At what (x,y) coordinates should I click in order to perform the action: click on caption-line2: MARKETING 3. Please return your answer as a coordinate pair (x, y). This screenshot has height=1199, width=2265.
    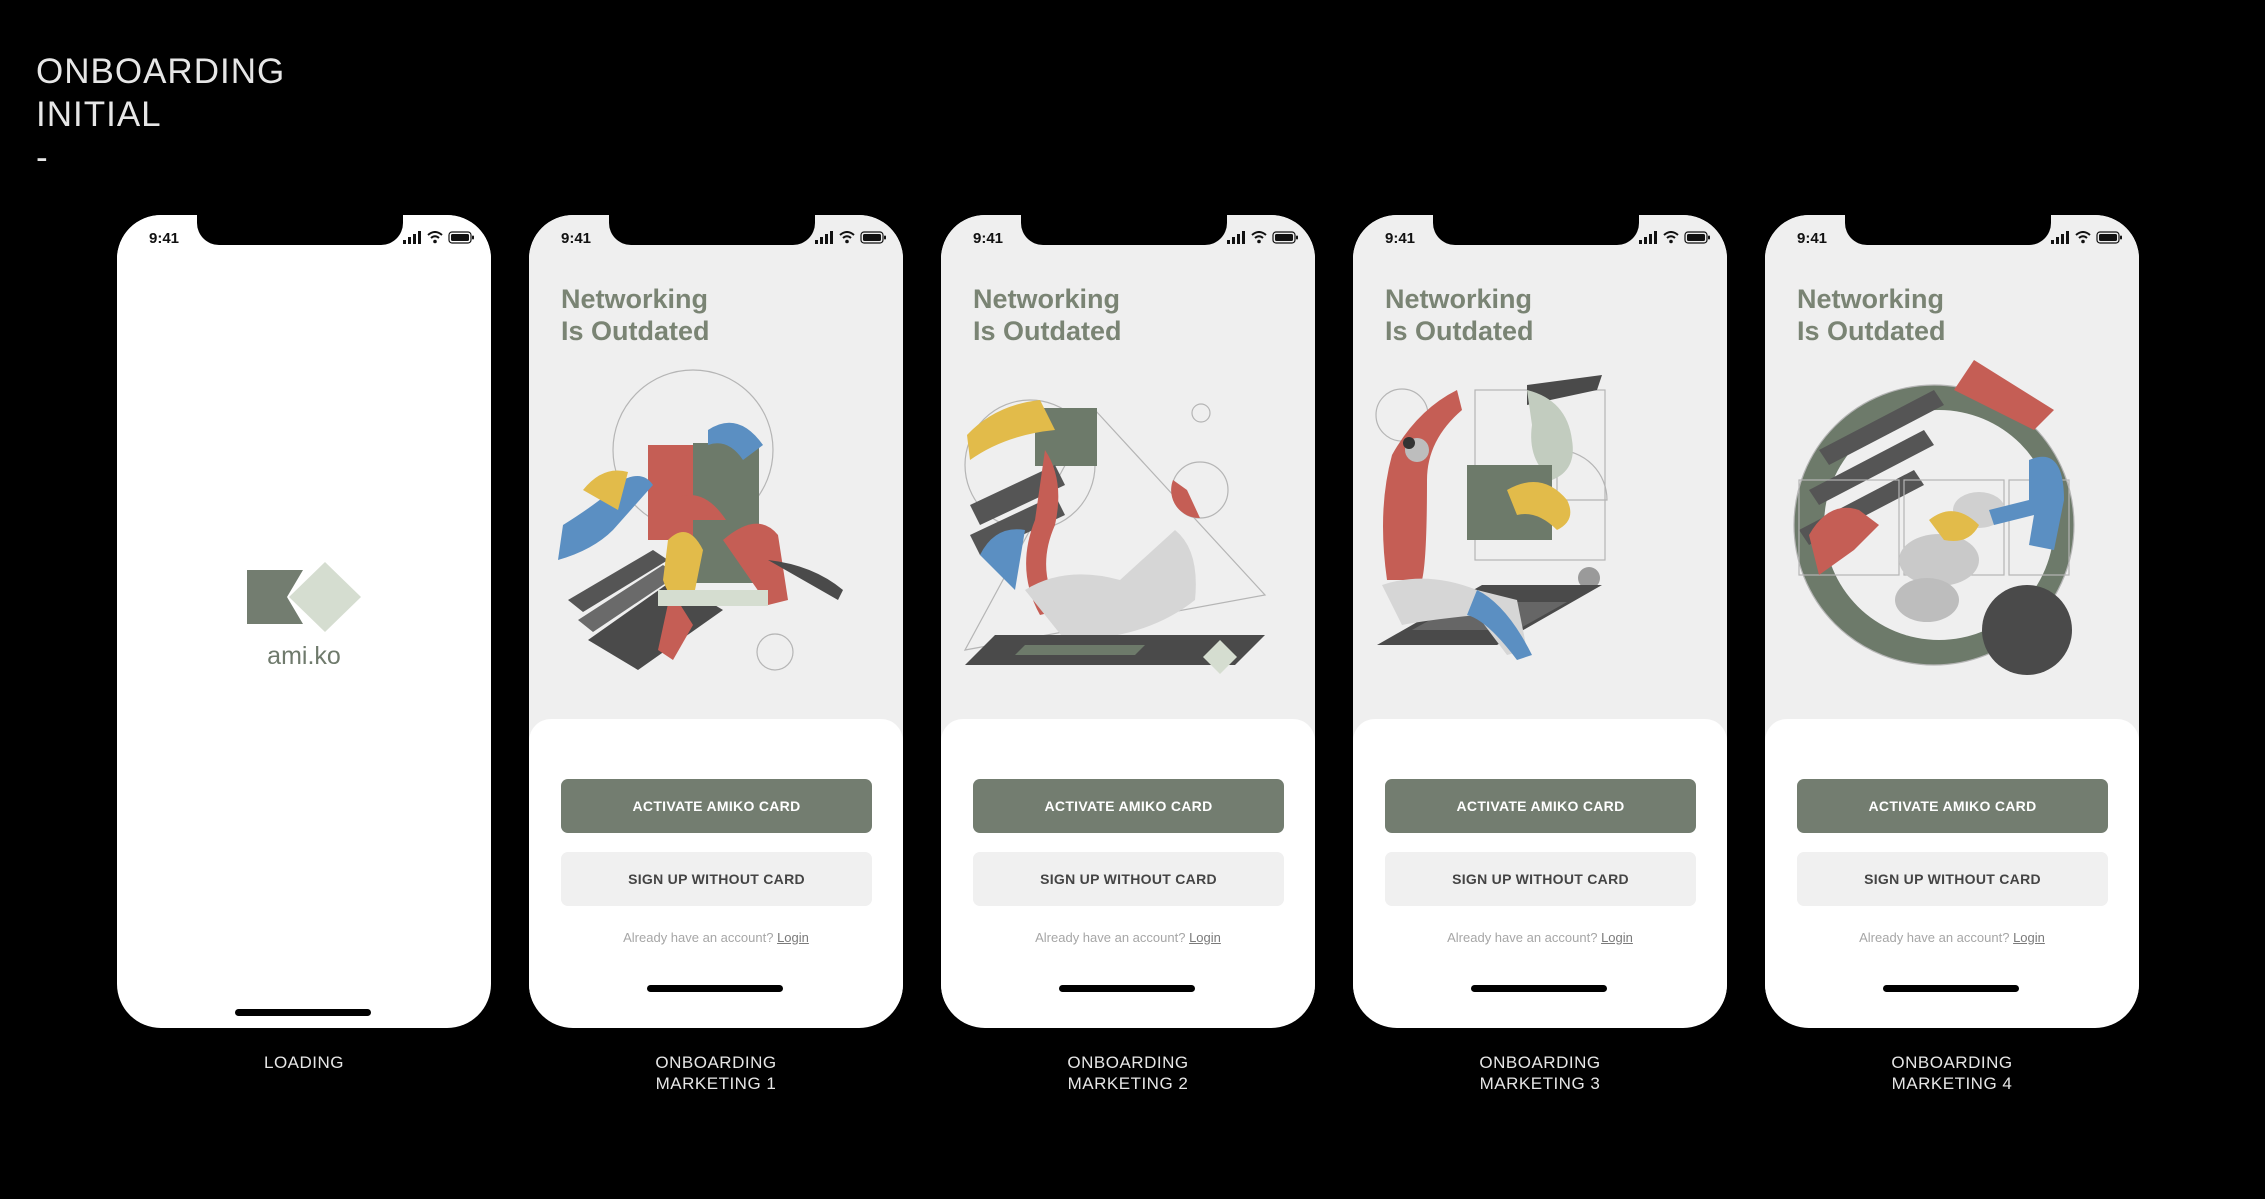
    Looking at the image, I should click on (1540, 1083).